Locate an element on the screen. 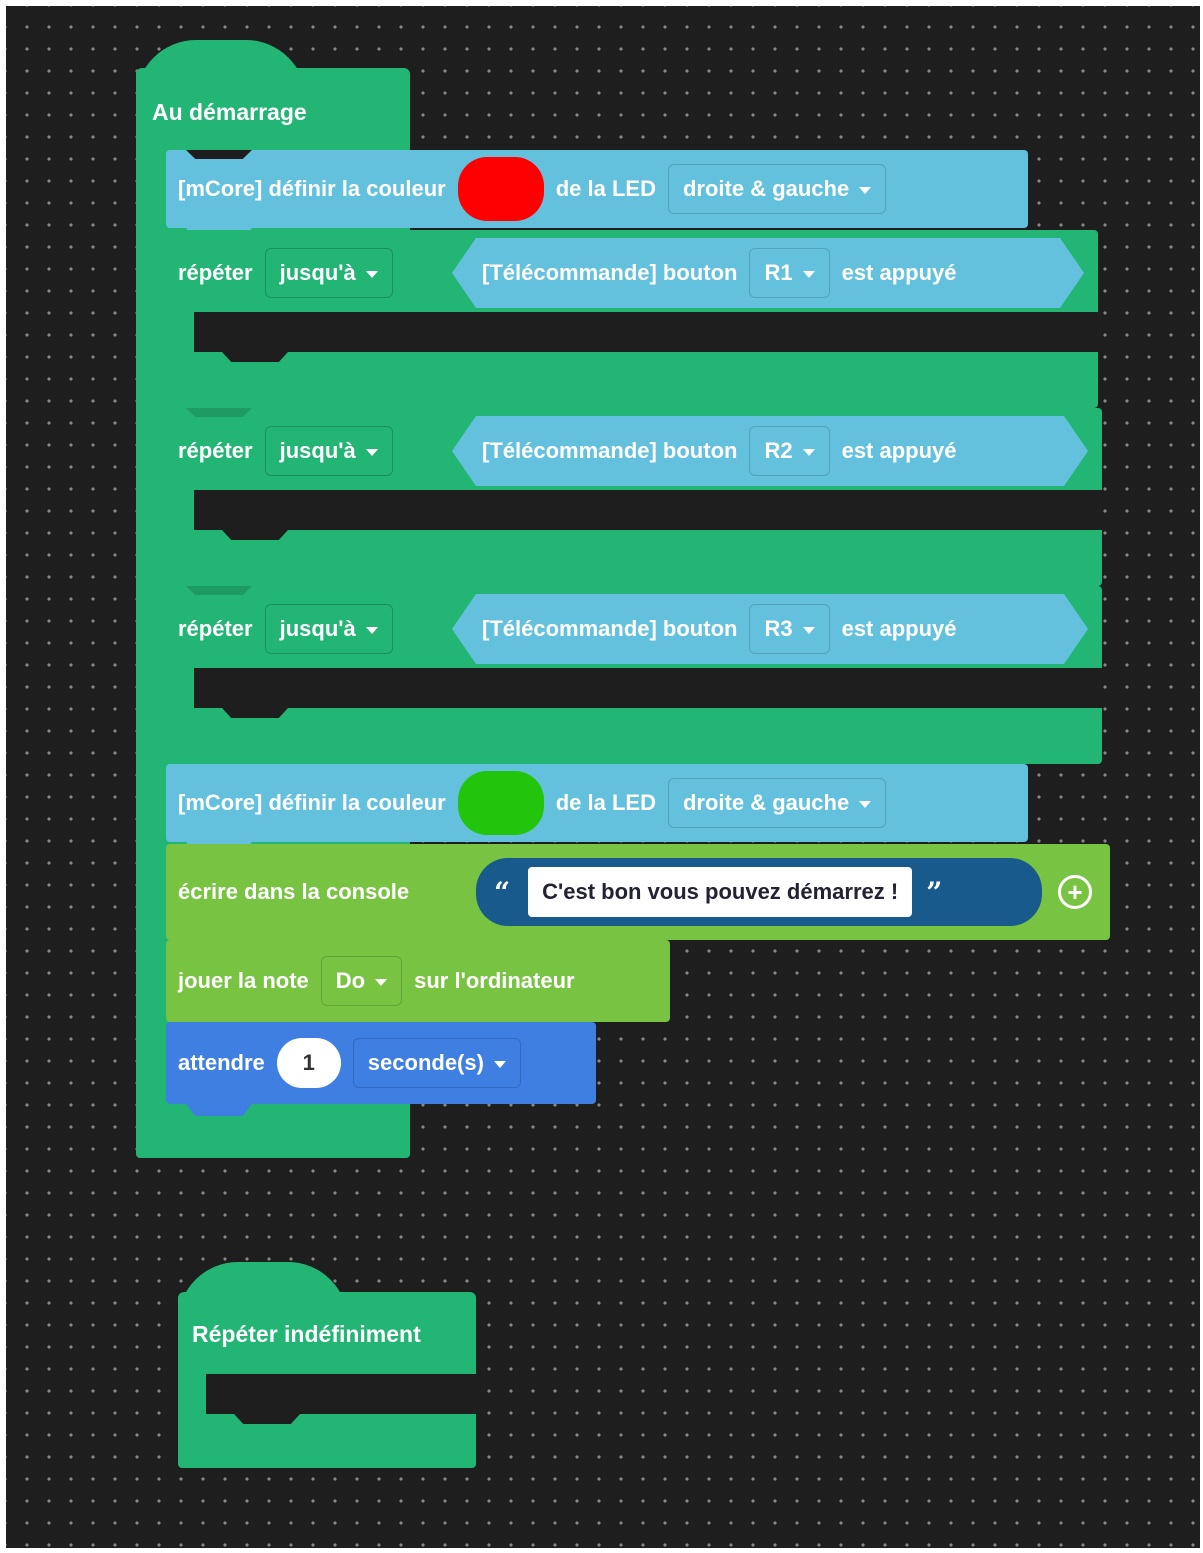 The height and width of the screenshot is (1553, 1203). remote-button-condition-3: [Télécommande] bouton R3 est appuyé is located at coordinates (770, 629).